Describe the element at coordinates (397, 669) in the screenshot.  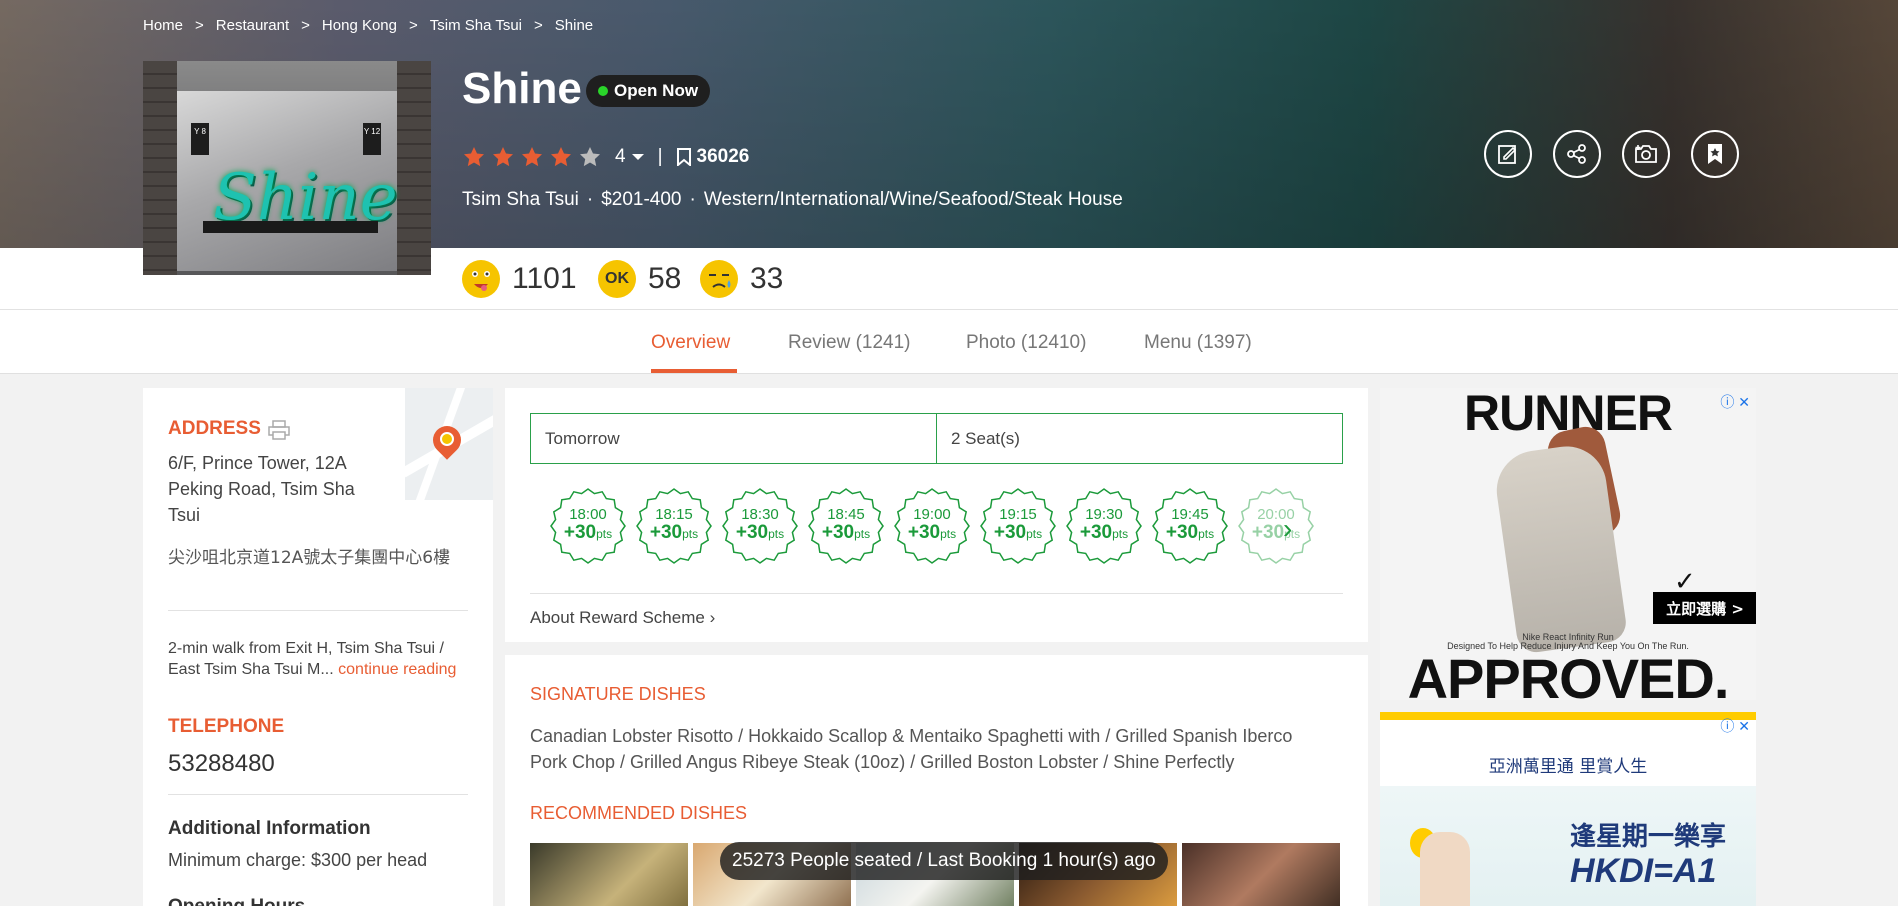
I see `continue-reading-link: continue reading` at that location.